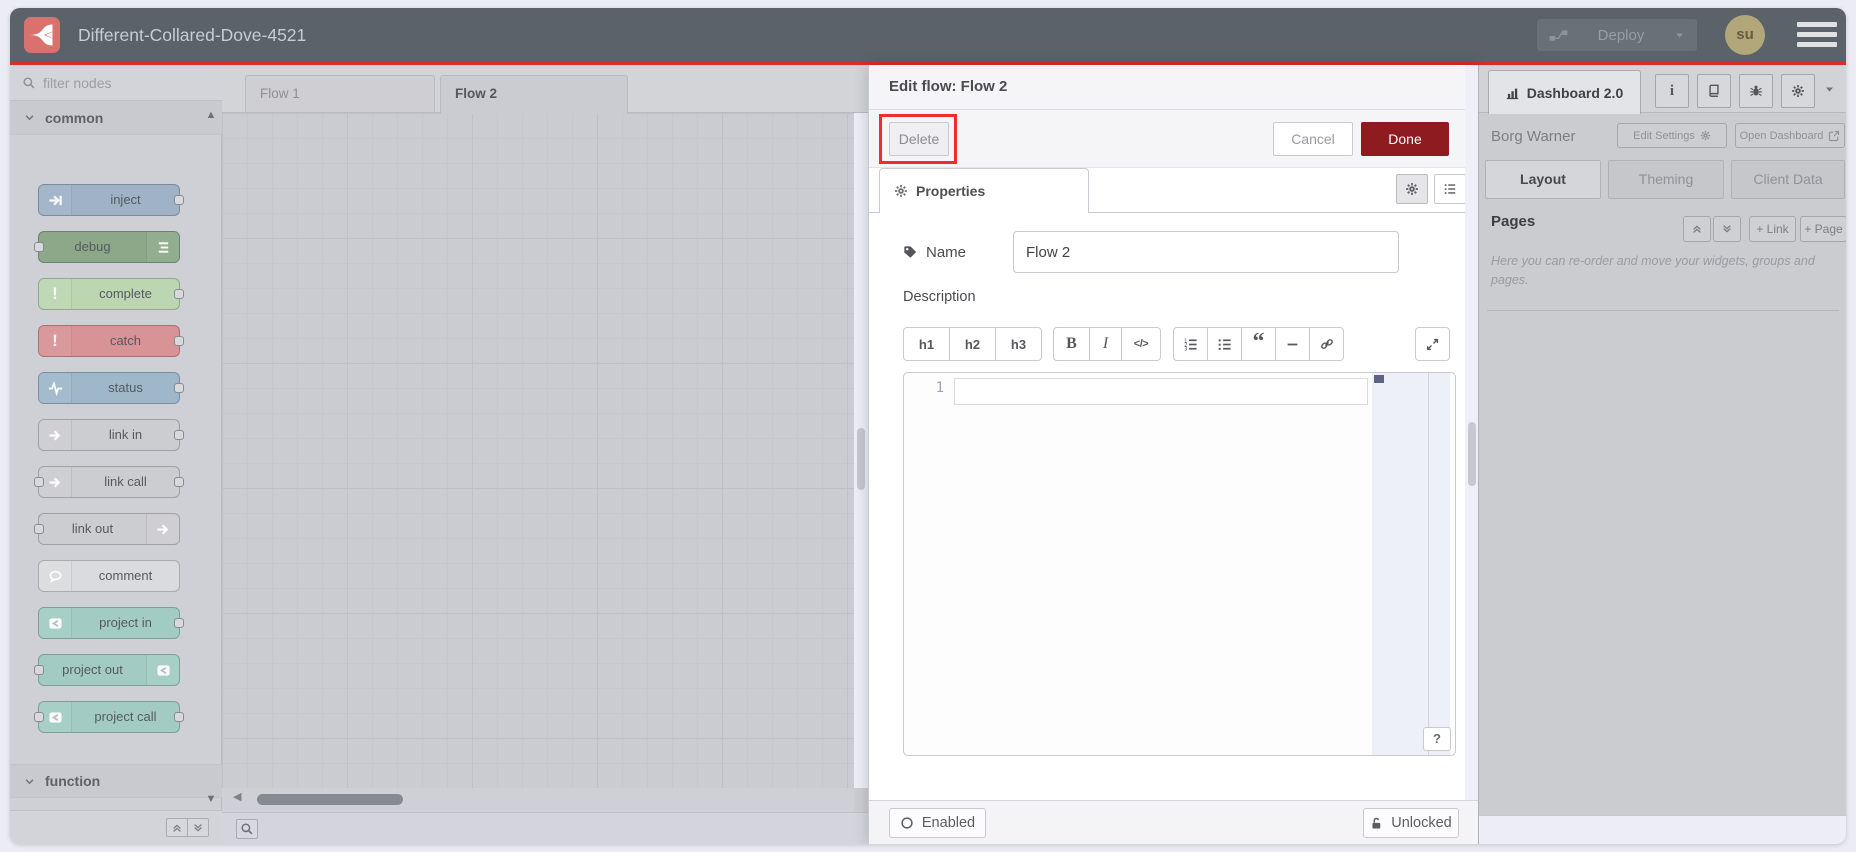  Describe the element at coordinates (1662, 829) in the screenshot. I see `sidebar-footer` at that location.